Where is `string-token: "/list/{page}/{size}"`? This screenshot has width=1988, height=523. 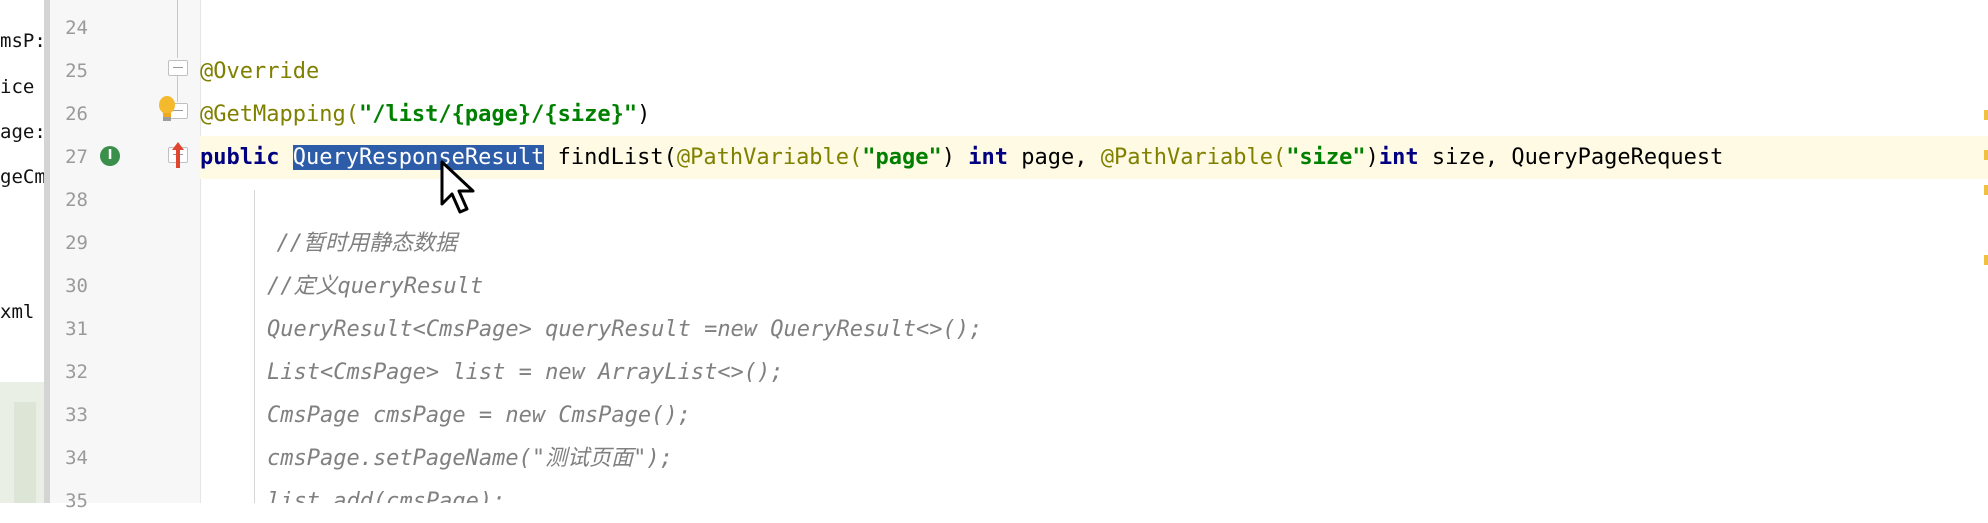 string-token: "/list/{page}/{size}" is located at coordinates (498, 114).